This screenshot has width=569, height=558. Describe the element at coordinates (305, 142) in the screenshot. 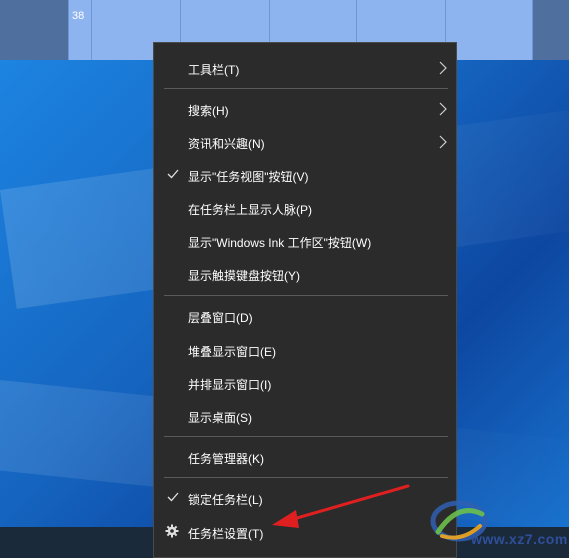

I see `menu-item-news-and-interests: 资讯和兴趣(N)` at that location.